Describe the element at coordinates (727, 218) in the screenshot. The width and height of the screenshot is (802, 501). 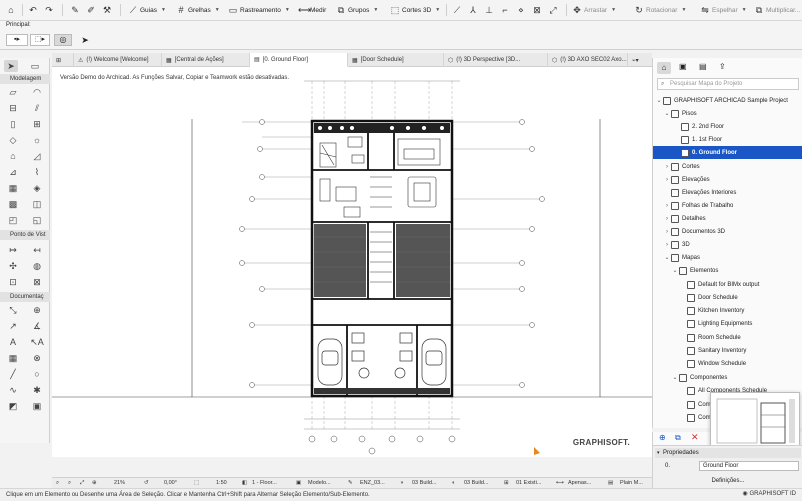
I see `nav-details: › Detalhes` at that location.